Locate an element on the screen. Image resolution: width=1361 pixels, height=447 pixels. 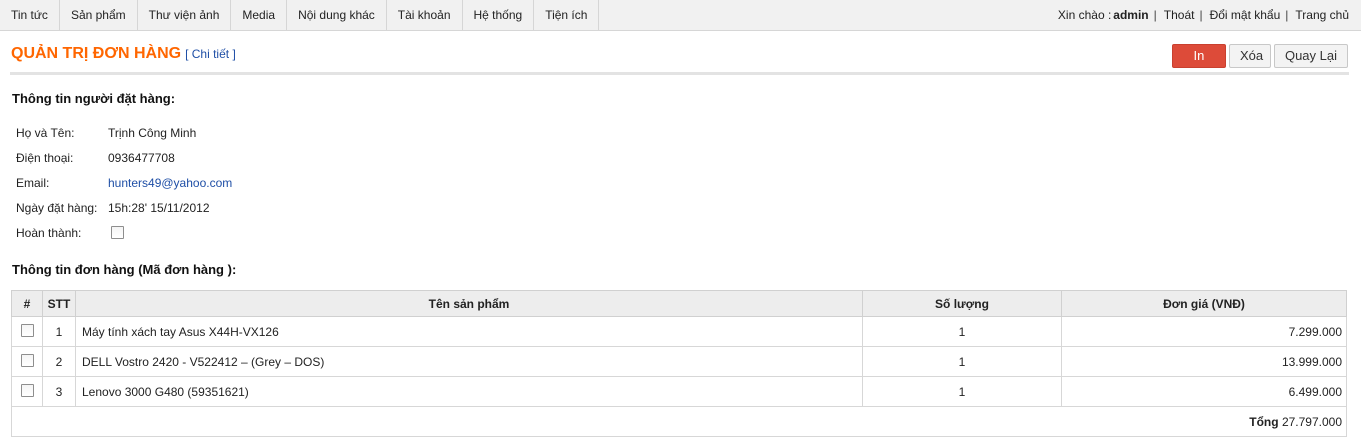
name-value: Trịnh Công Minh is located at coordinates (152, 132).